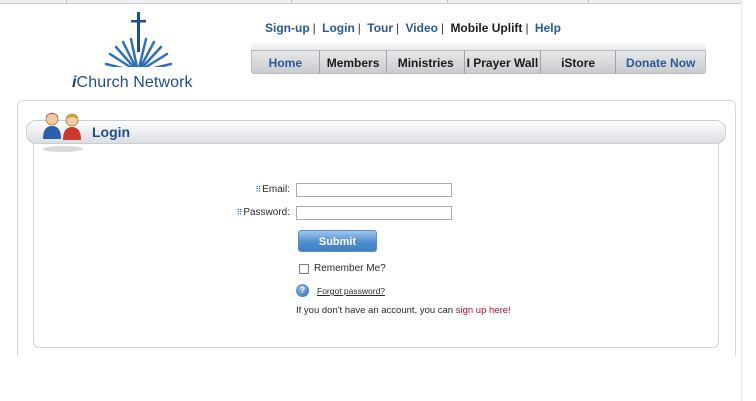 The width and height of the screenshot is (756, 401). What do you see at coordinates (302, 290) in the screenshot?
I see `help-icon: ?` at bounding box center [302, 290].